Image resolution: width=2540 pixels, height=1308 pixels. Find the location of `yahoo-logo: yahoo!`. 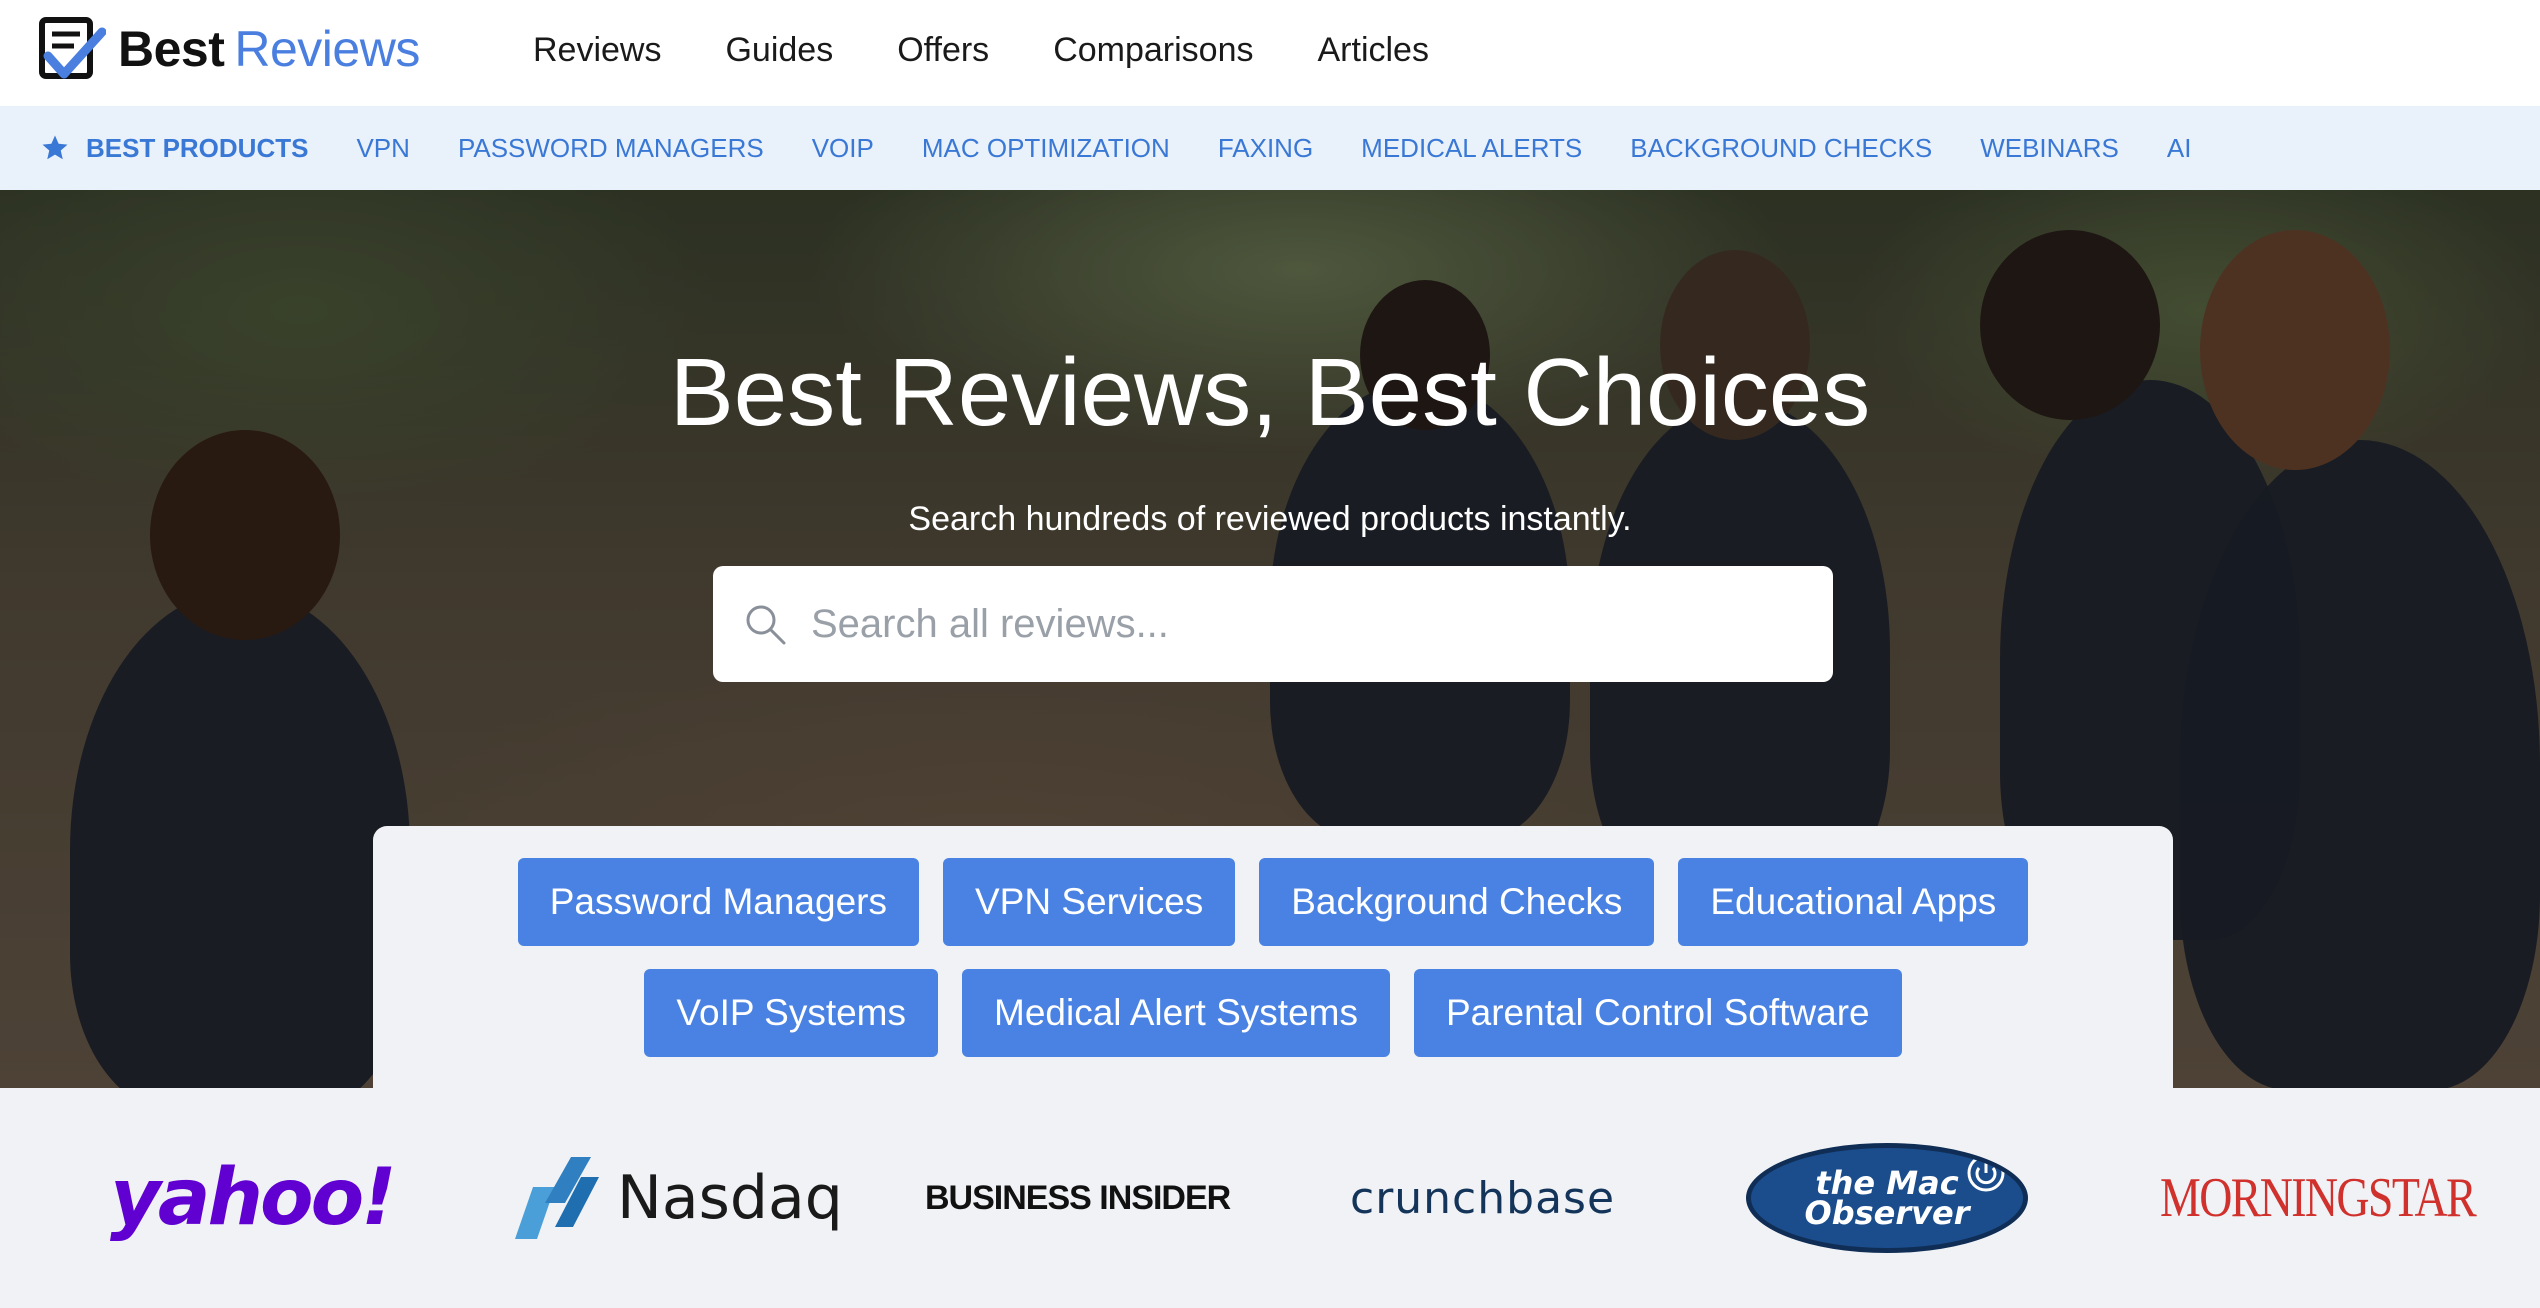

yahoo-logo: yahoo! is located at coordinates (253, 1198).